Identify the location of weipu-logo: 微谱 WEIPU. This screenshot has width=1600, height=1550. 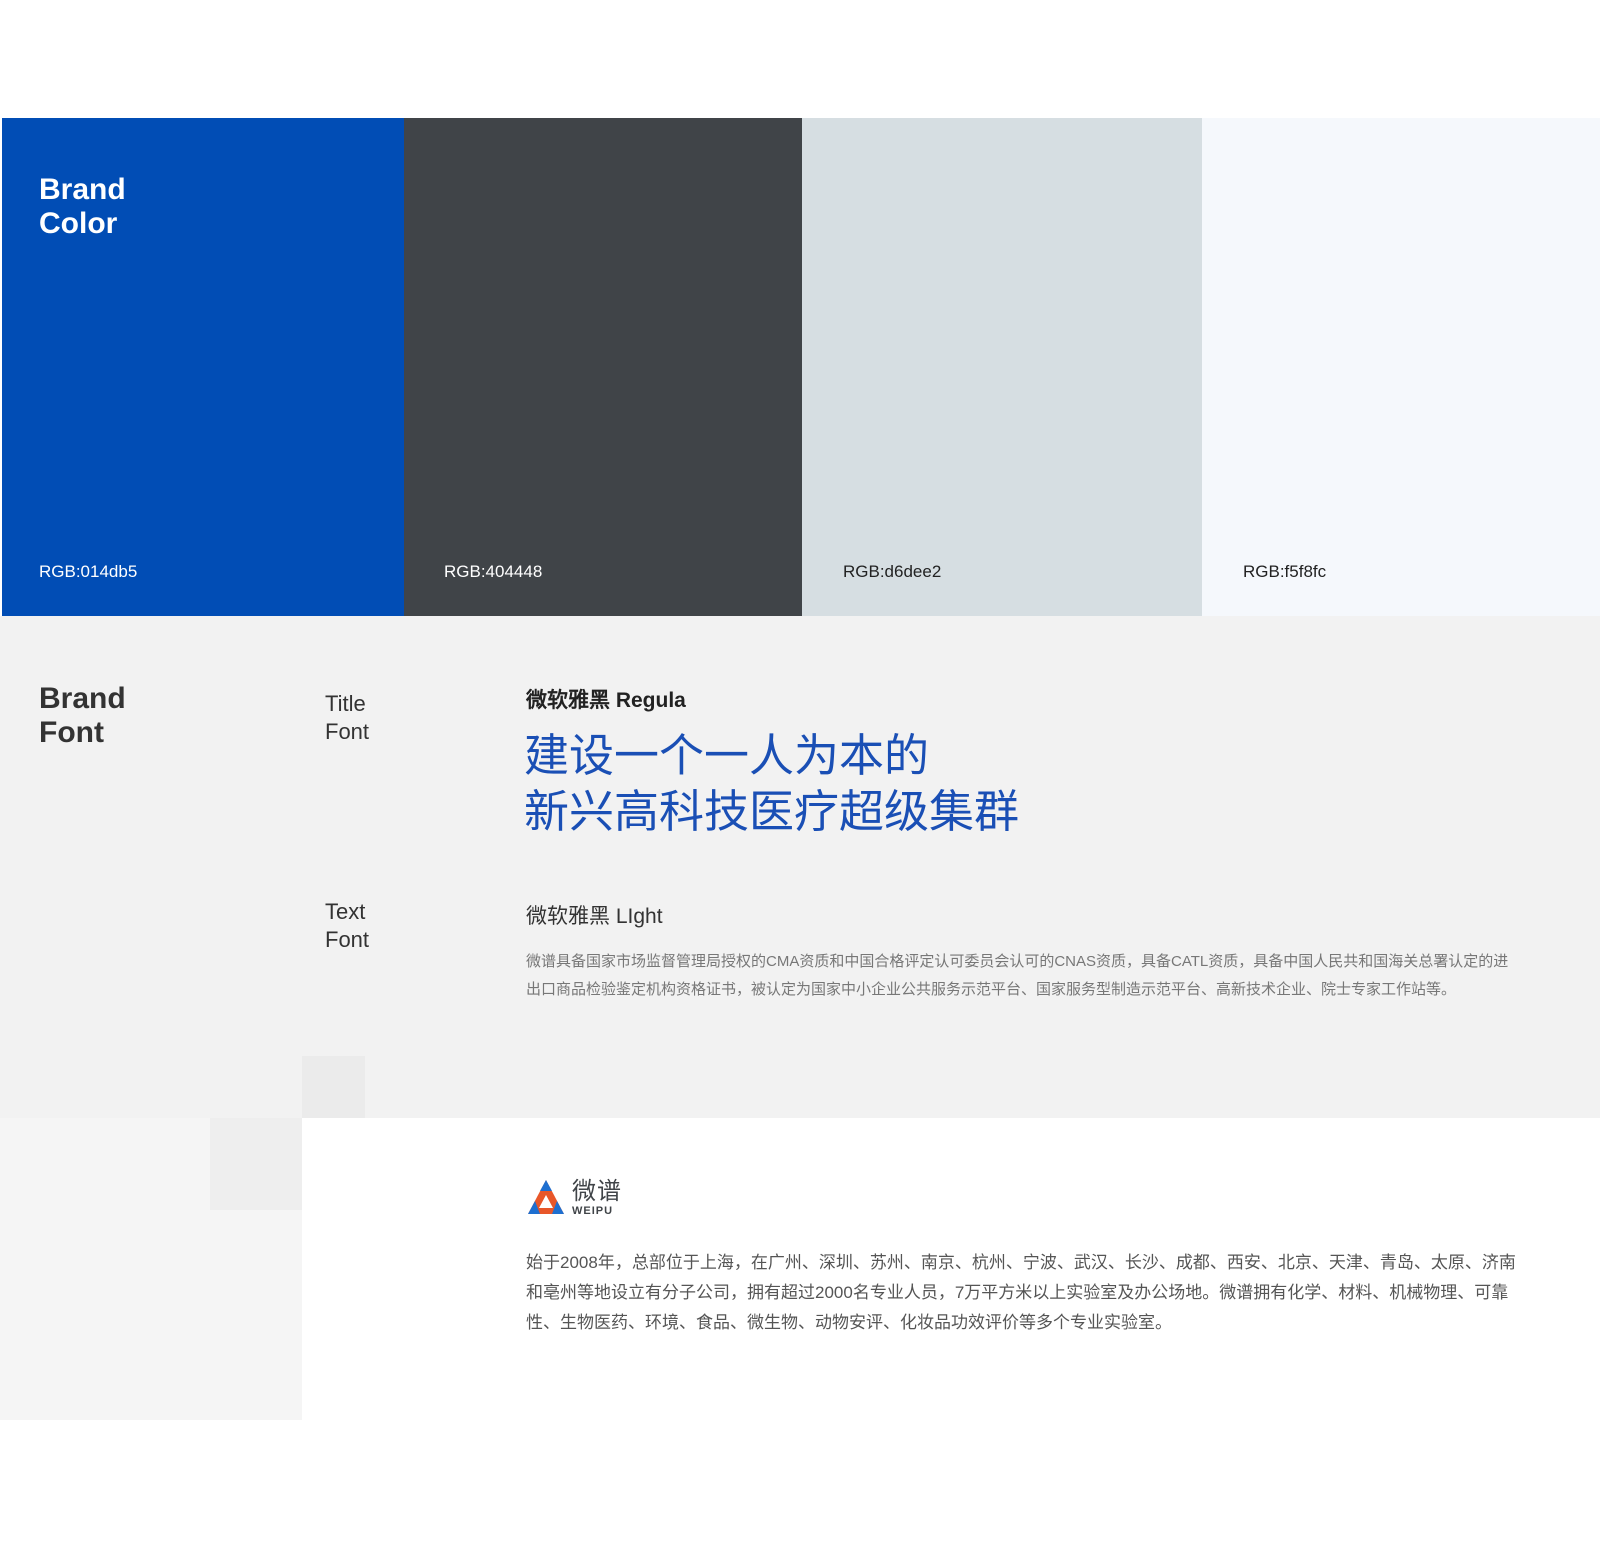
(574, 1198).